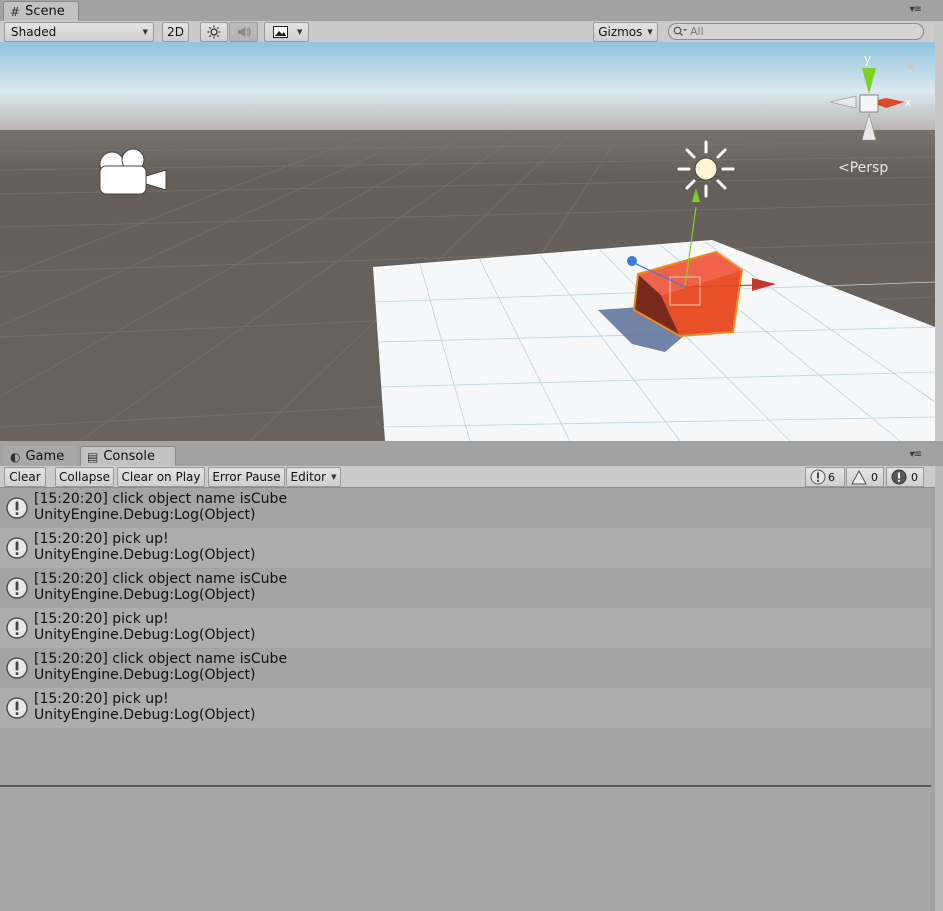  I want to click on tab-console-label: Console, so click(129, 456).